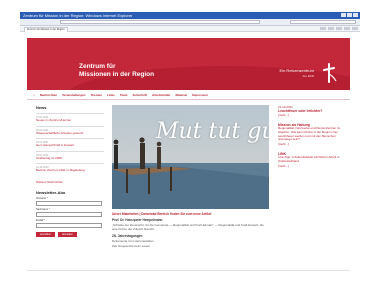  Describe the element at coordinates (323, 22) in the screenshot. I see `search-input` at that location.